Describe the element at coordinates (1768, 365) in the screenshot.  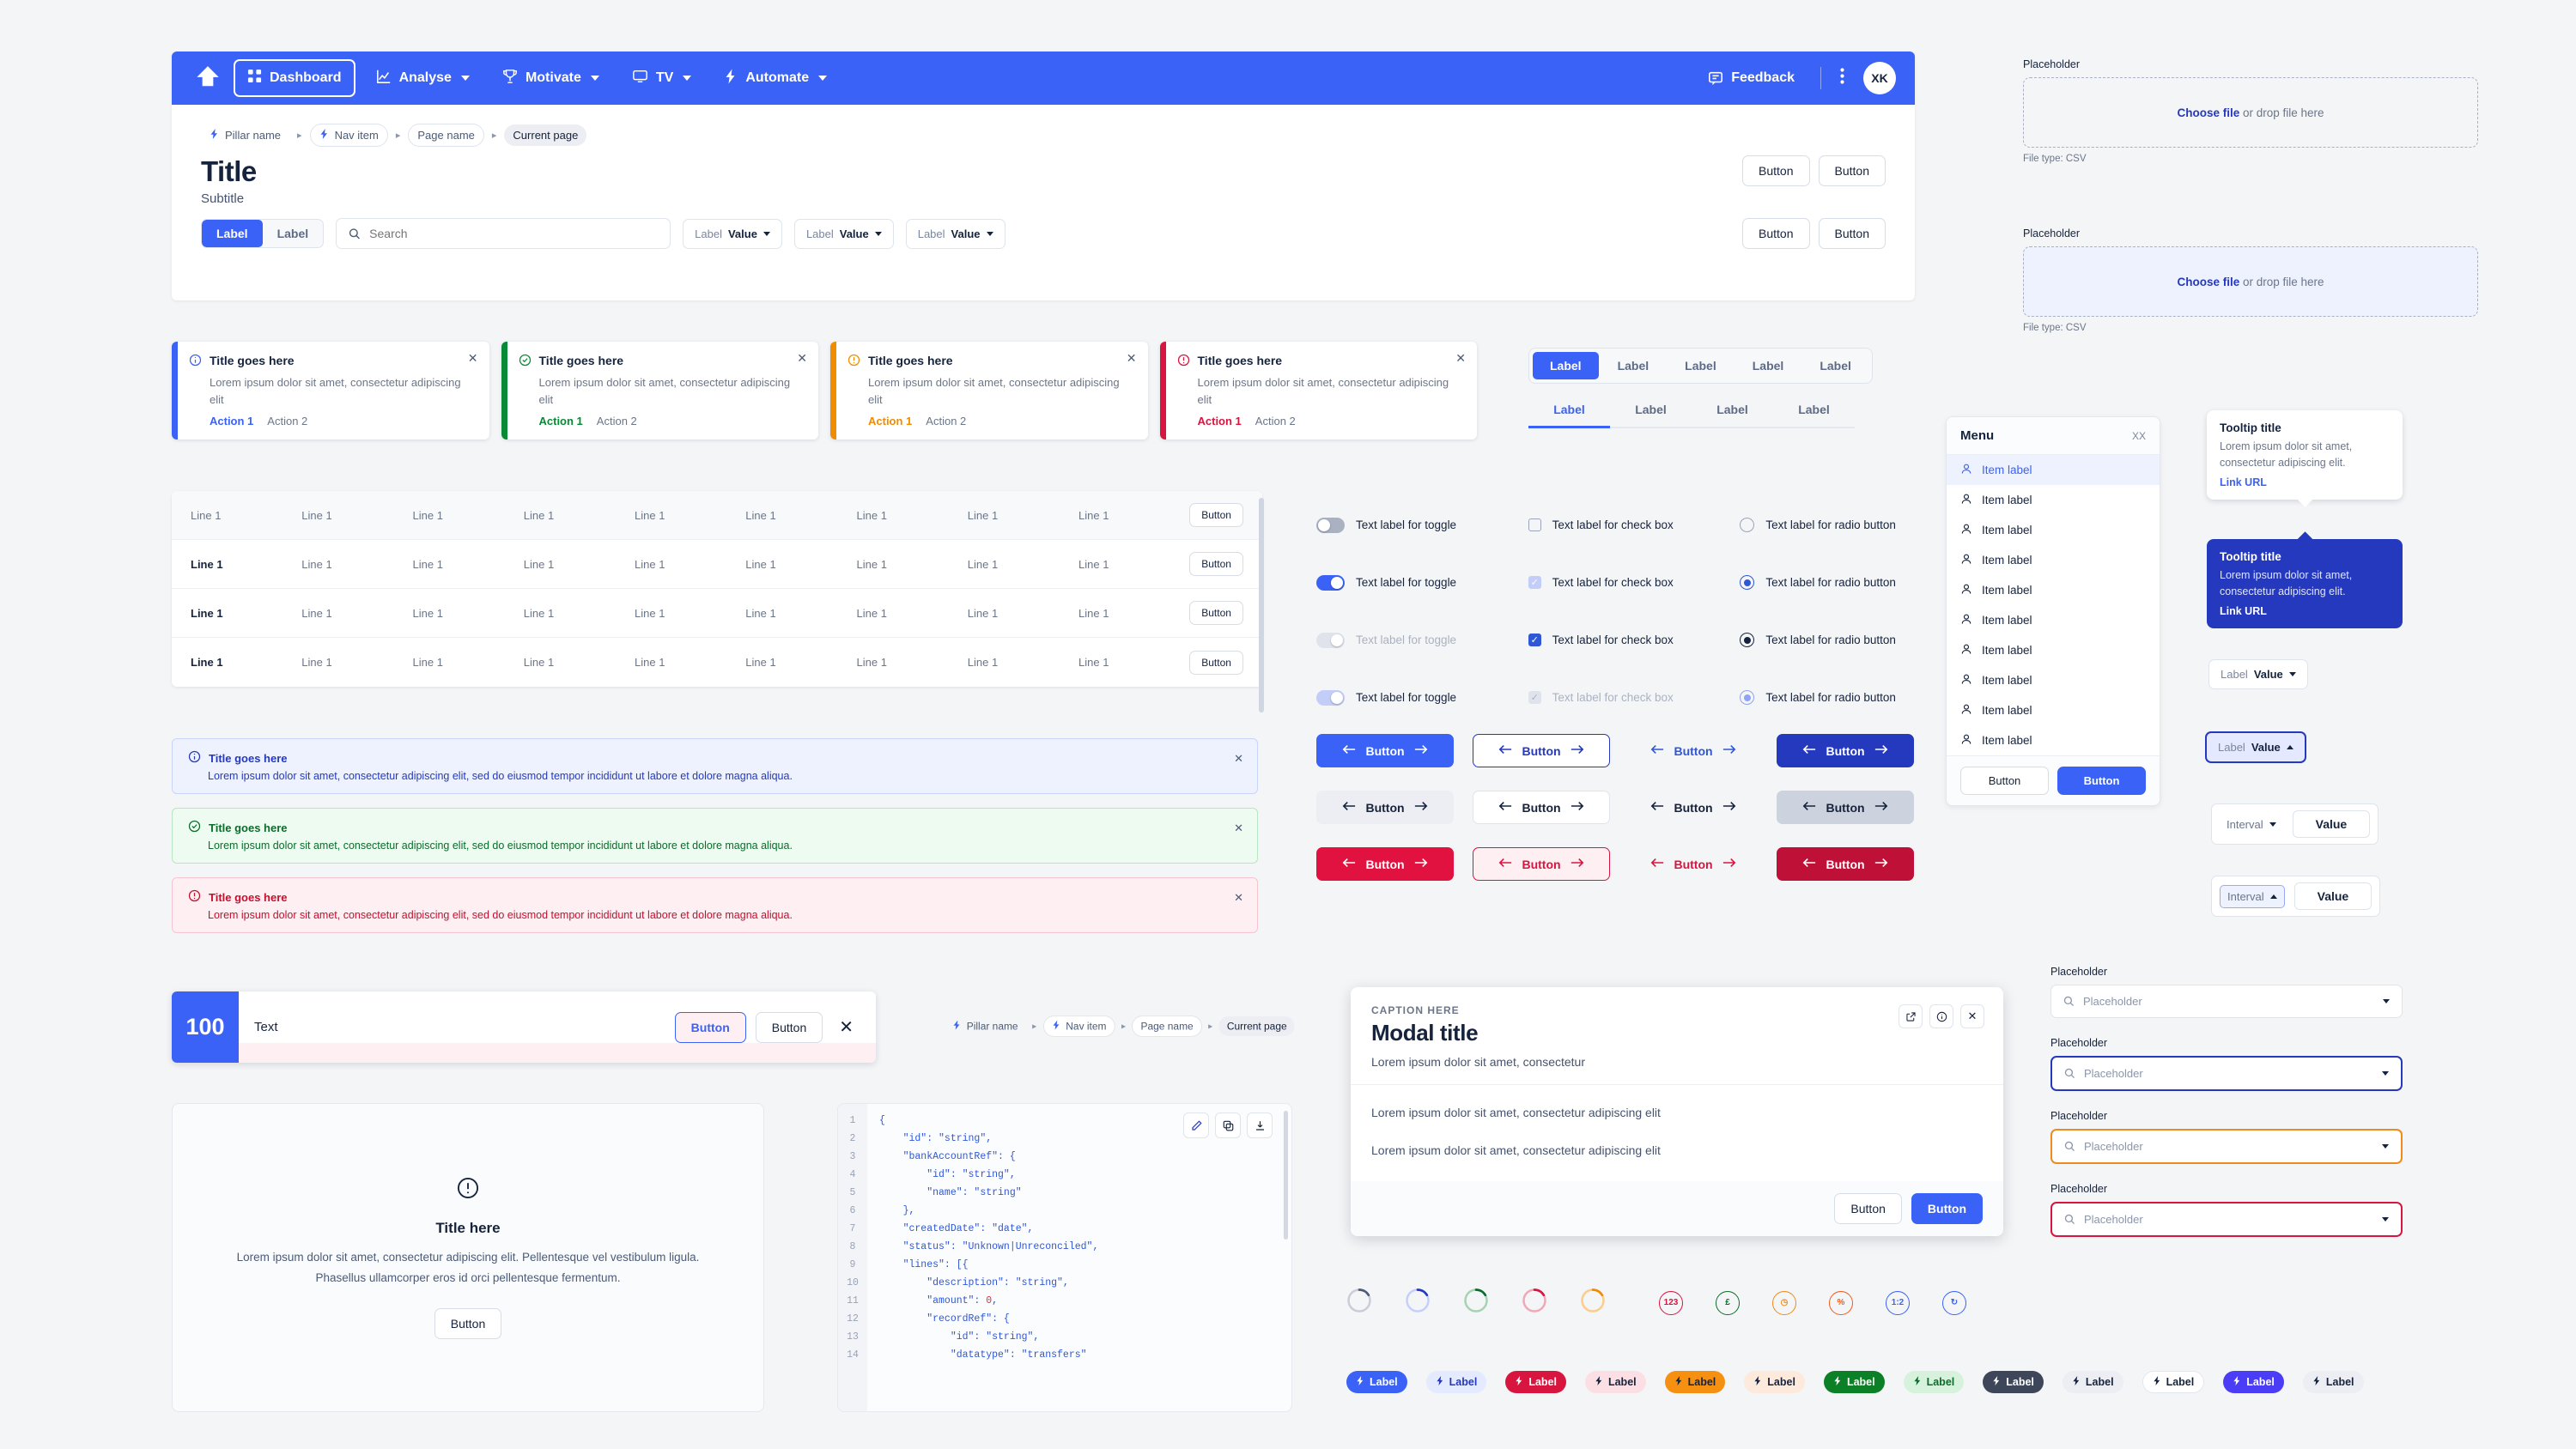
I see `pill-tab-4: Label` at that location.